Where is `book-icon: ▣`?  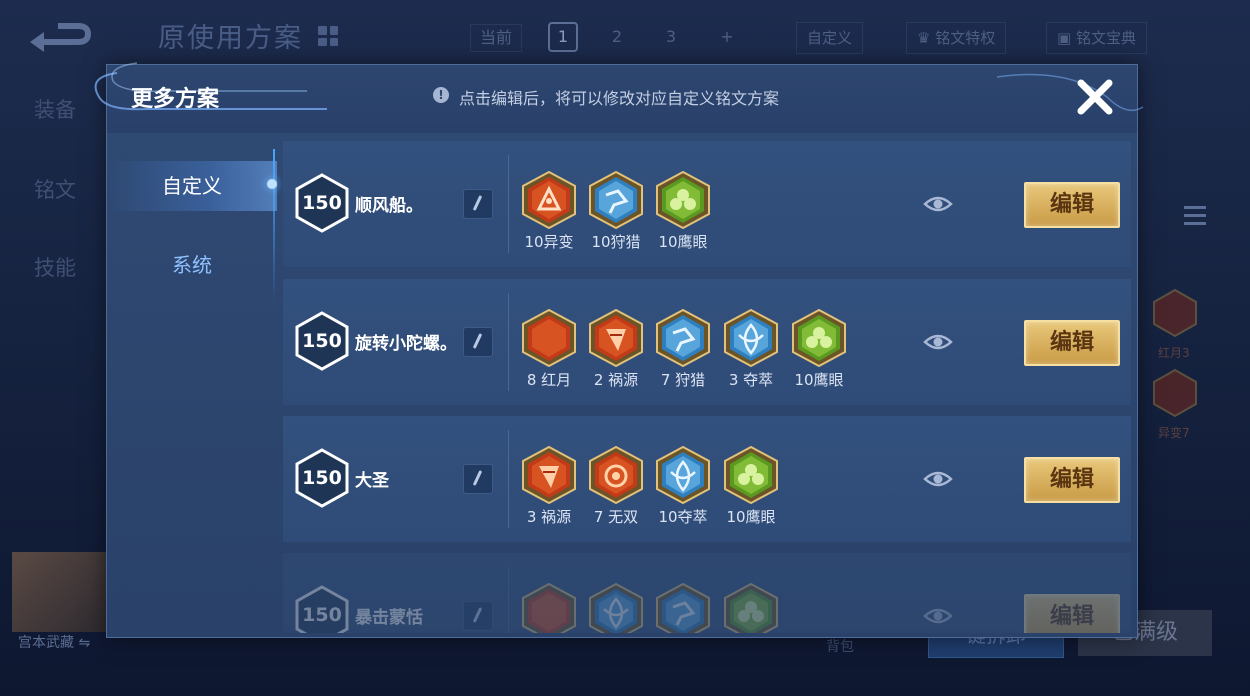 book-icon: ▣ is located at coordinates (1066, 38).